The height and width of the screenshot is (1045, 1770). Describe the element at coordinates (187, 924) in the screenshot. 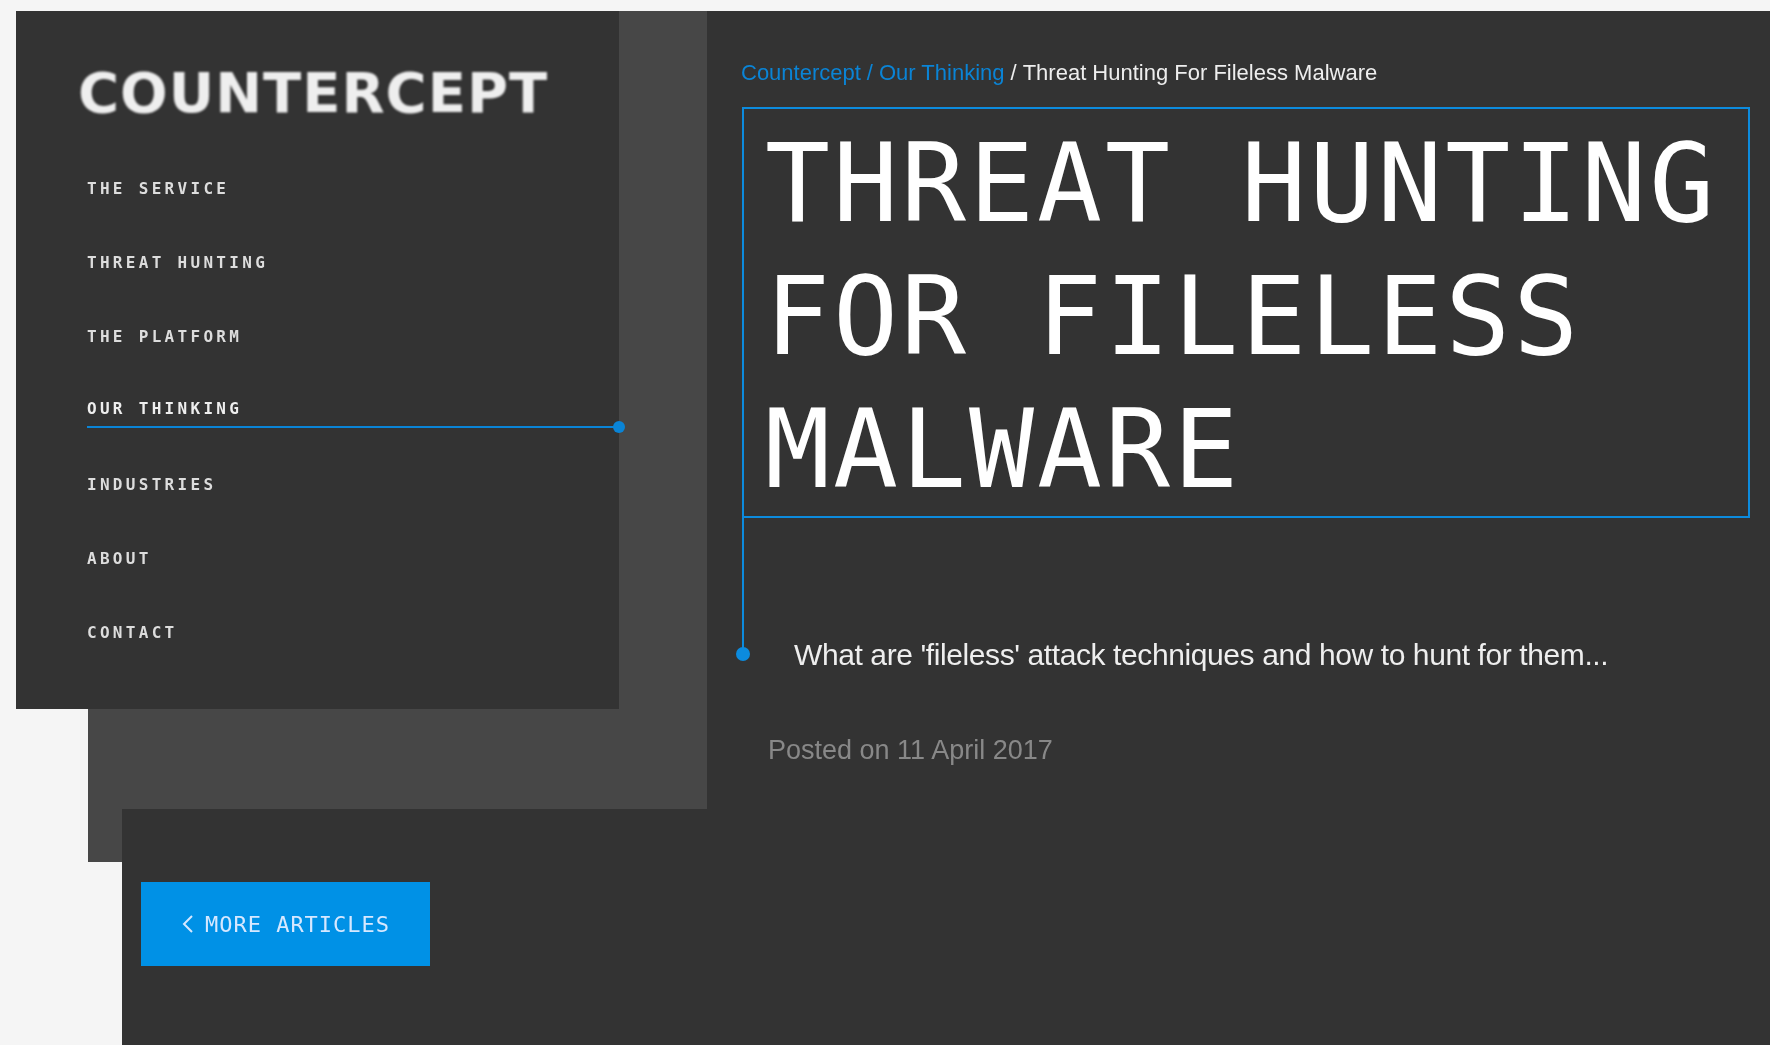

I see `chevron-left-icon` at that location.